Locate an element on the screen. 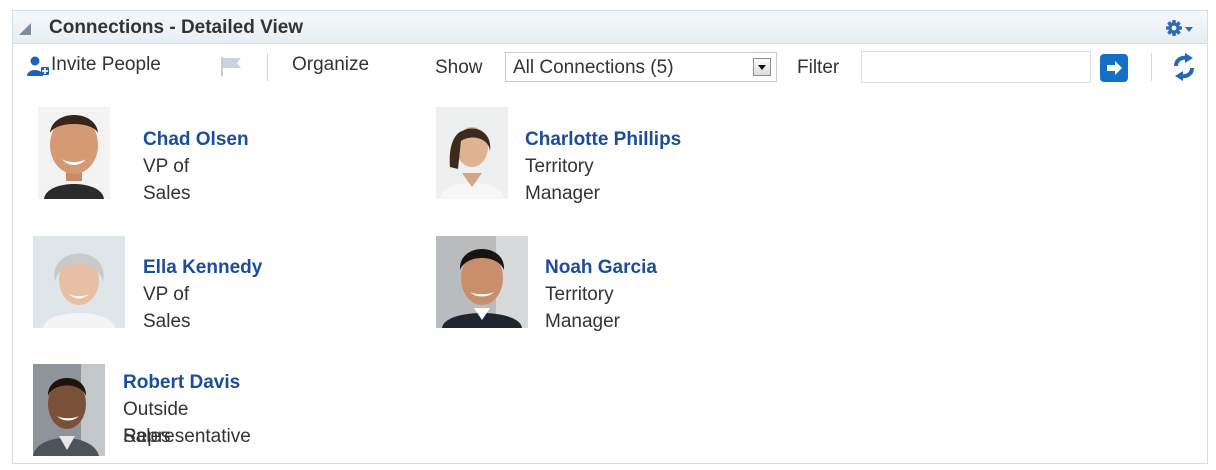 This screenshot has height=470, width=1216. connection-name: Noah Garcia is located at coordinates (601, 268).